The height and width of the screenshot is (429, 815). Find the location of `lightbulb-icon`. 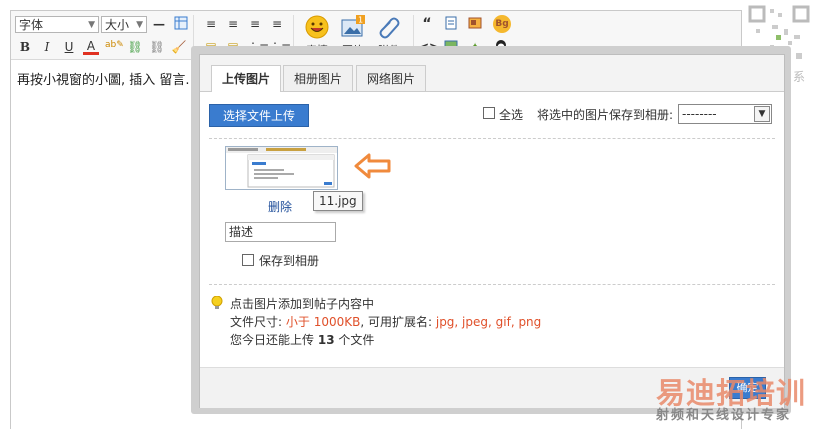

lightbulb-icon is located at coordinates (217, 302).